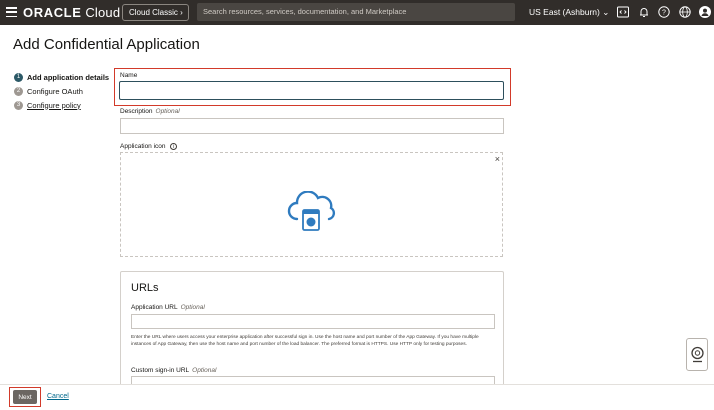 The image size is (714, 410). I want to click on next-button: Next, so click(25, 397).